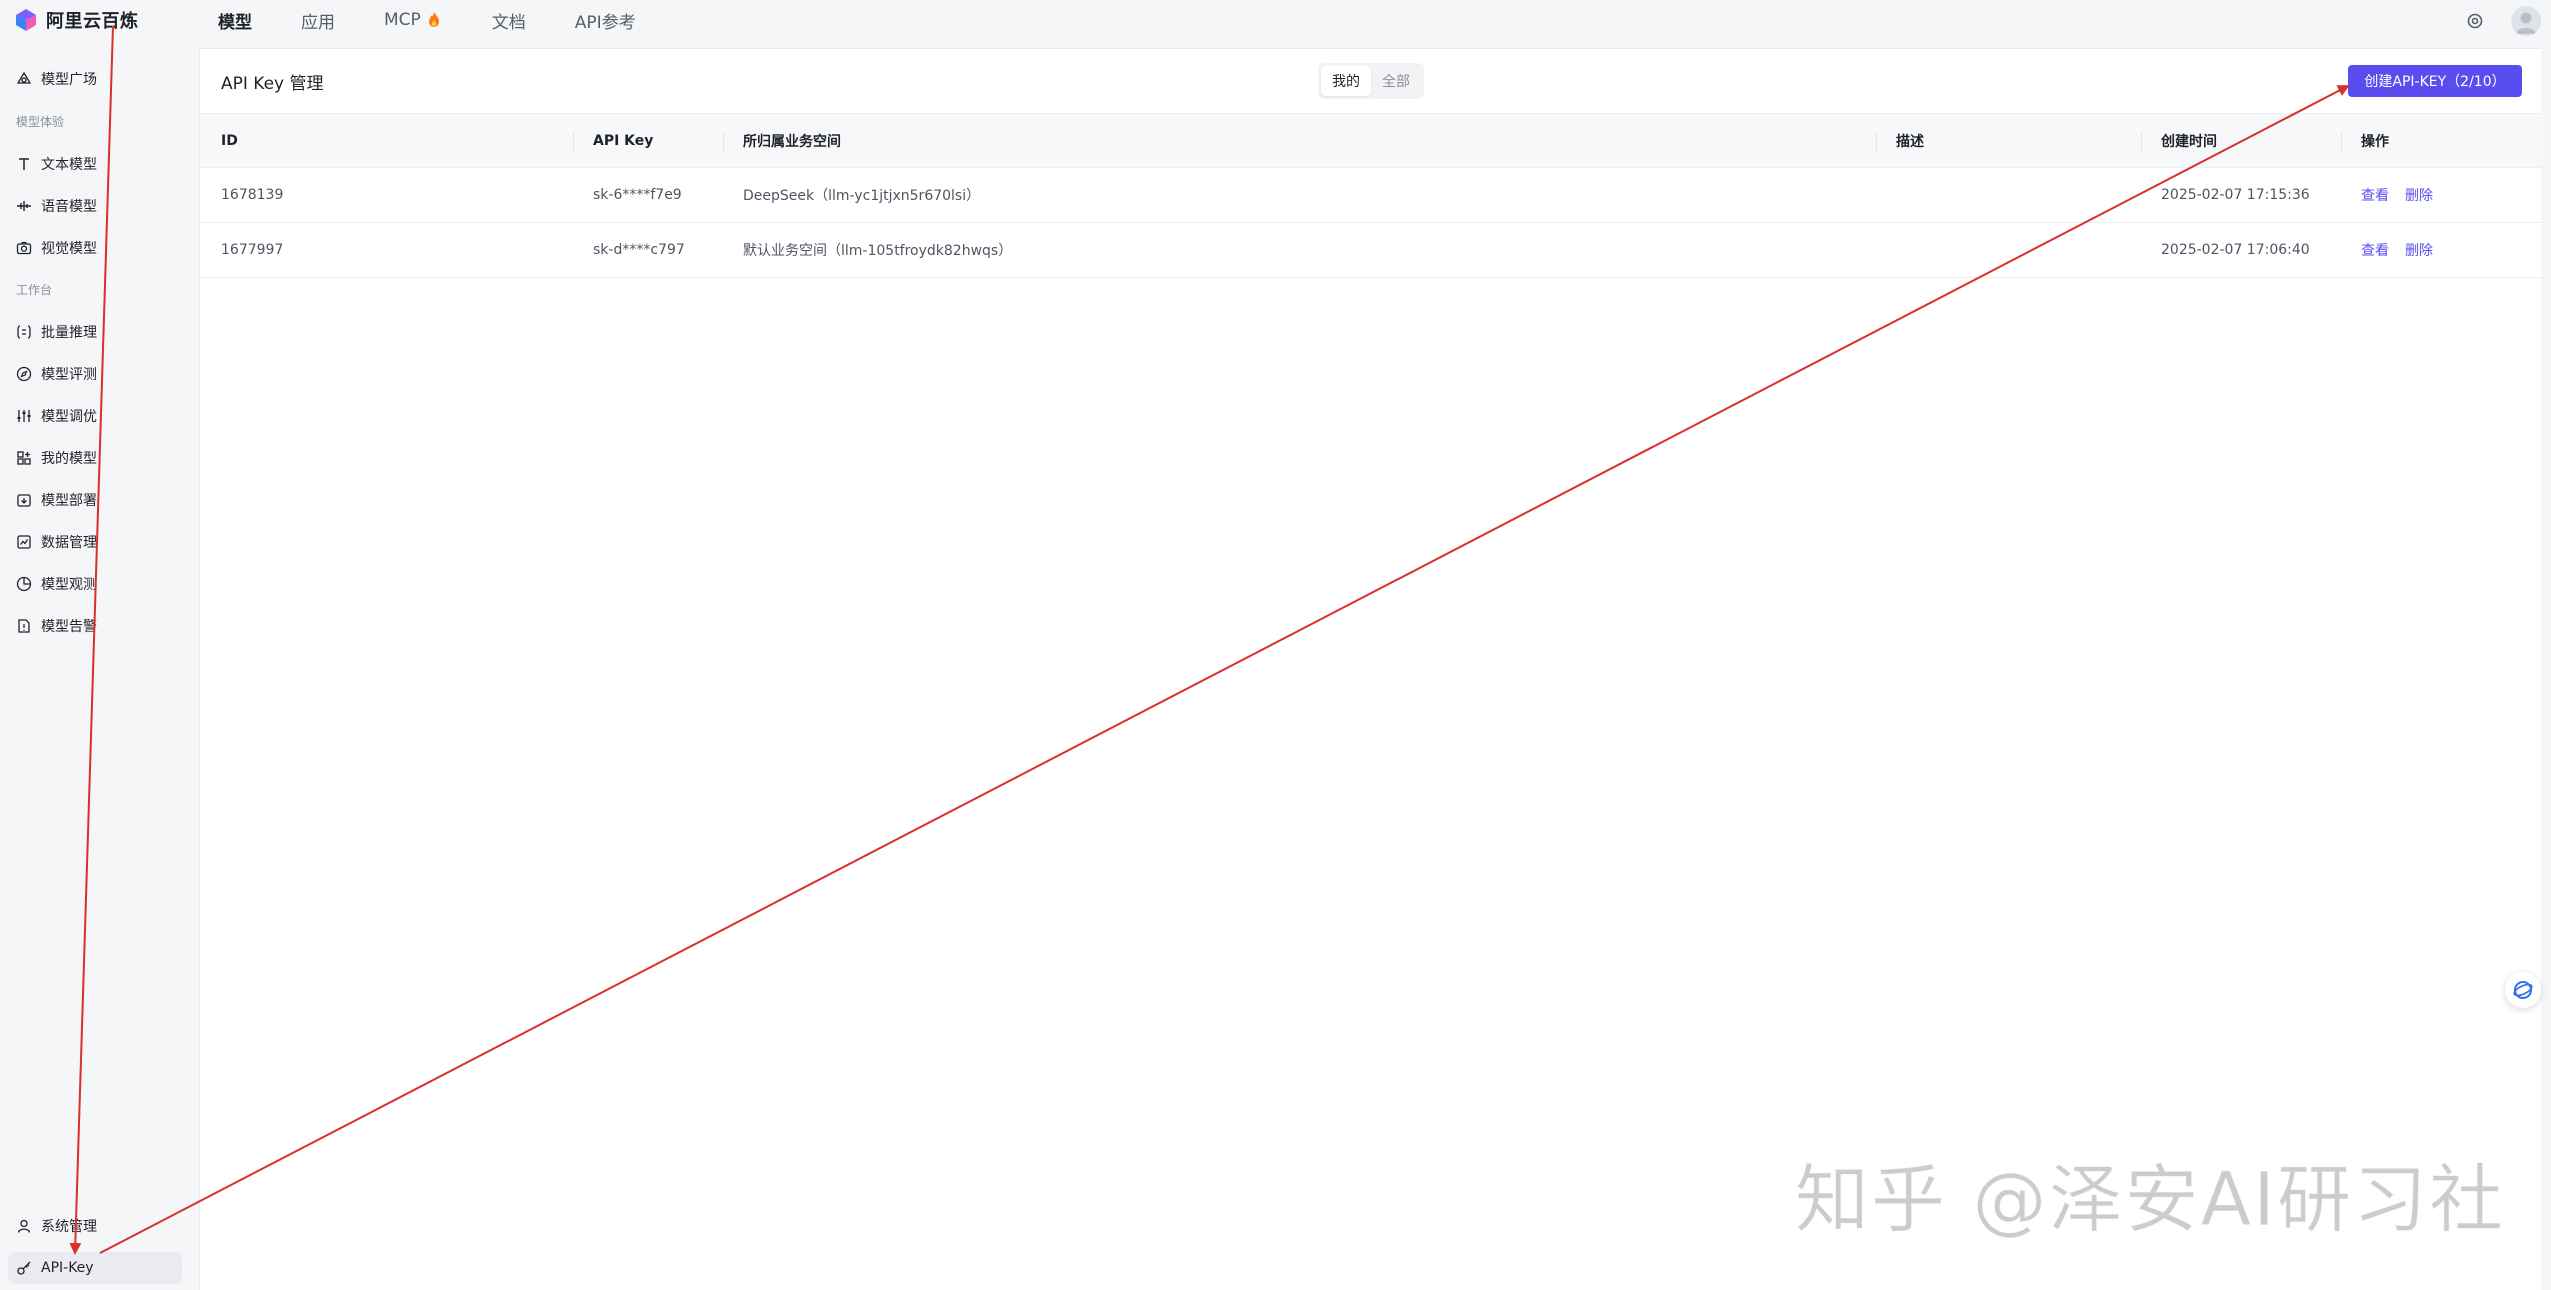 The height and width of the screenshot is (1290, 2551). What do you see at coordinates (1910, 142) in the screenshot?
I see `column-header-description: 描述` at bounding box center [1910, 142].